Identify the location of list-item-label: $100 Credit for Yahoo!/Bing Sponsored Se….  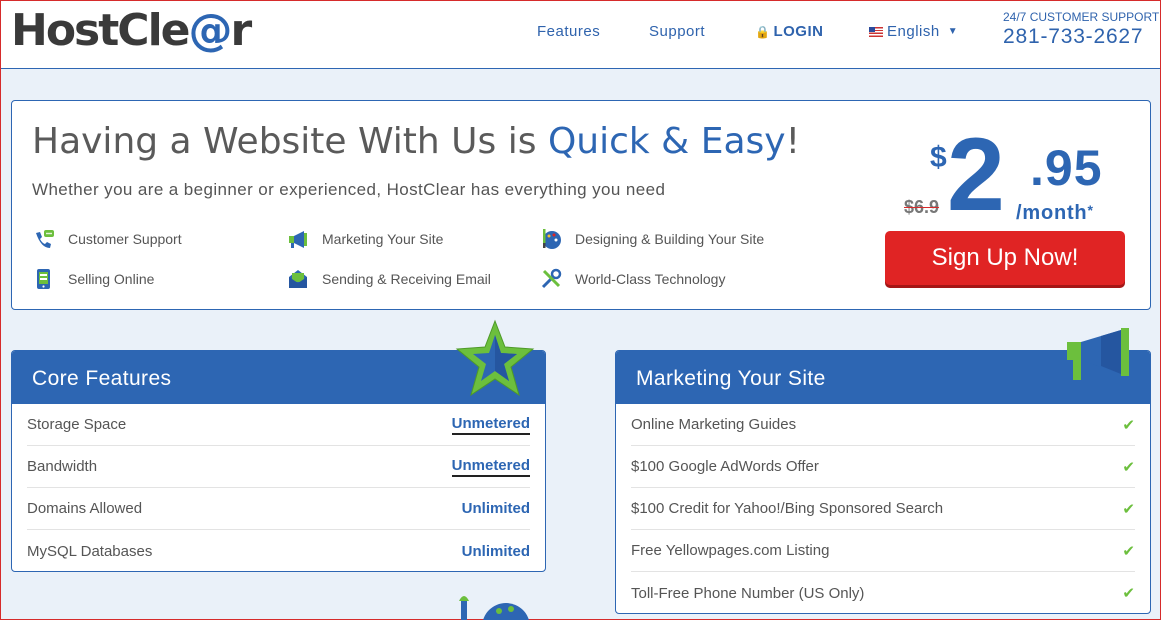
(787, 508).